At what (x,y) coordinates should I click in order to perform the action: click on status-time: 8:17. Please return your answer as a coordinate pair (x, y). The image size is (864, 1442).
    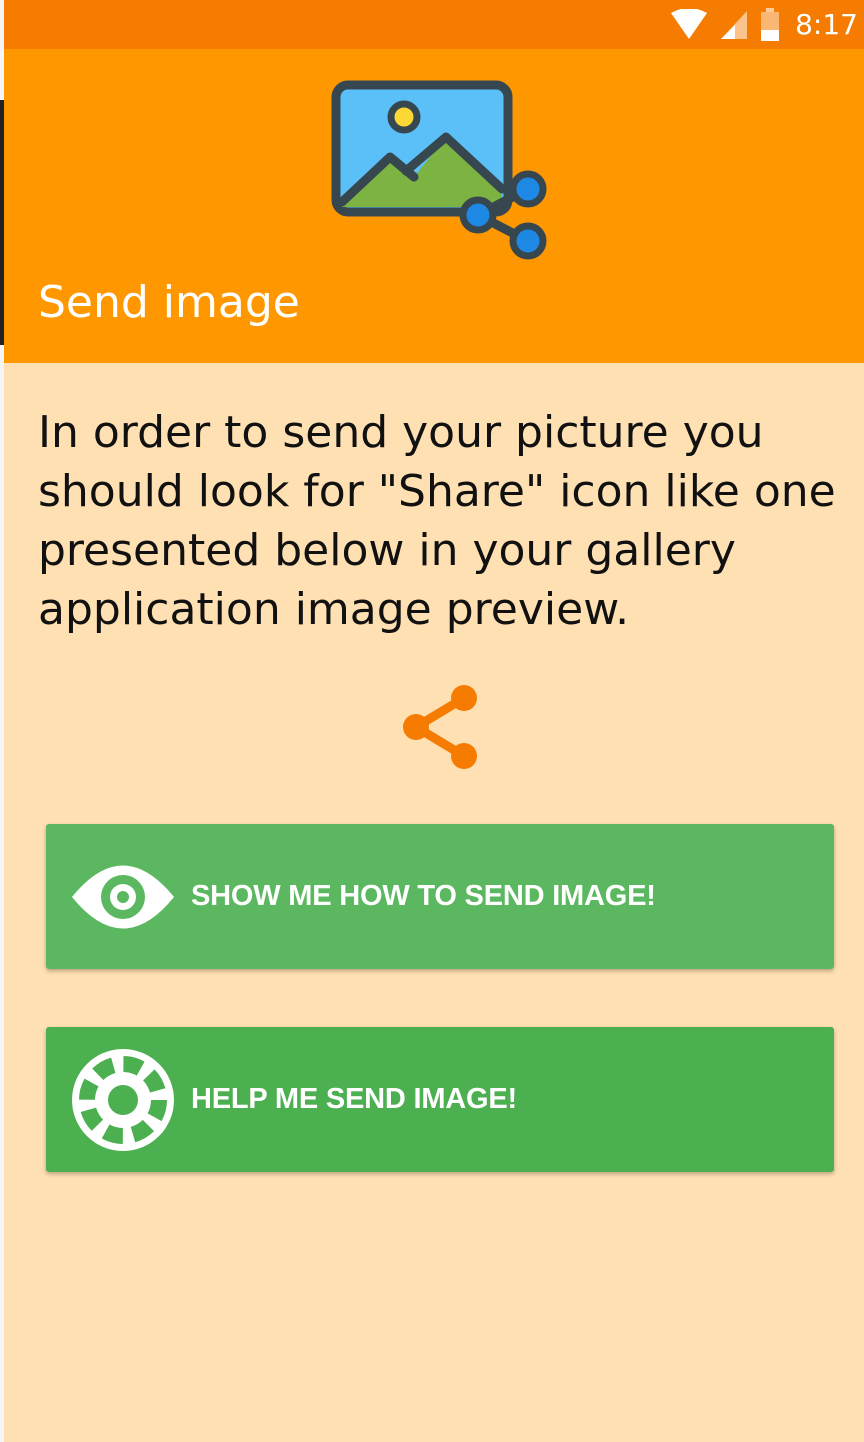
    Looking at the image, I should click on (826, 24).